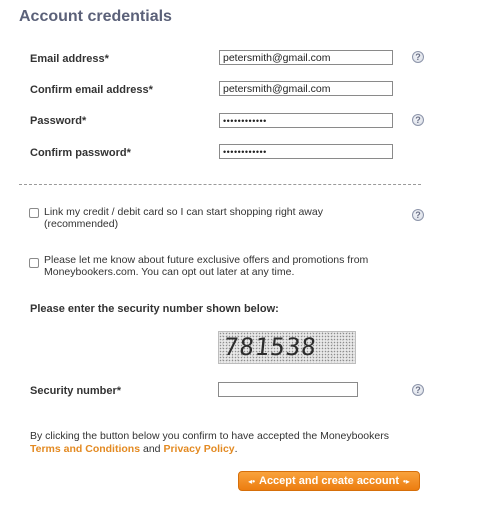 The height and width of the screenshot is (511, 481). I want to click on consent-and: and, so click(151, 449).